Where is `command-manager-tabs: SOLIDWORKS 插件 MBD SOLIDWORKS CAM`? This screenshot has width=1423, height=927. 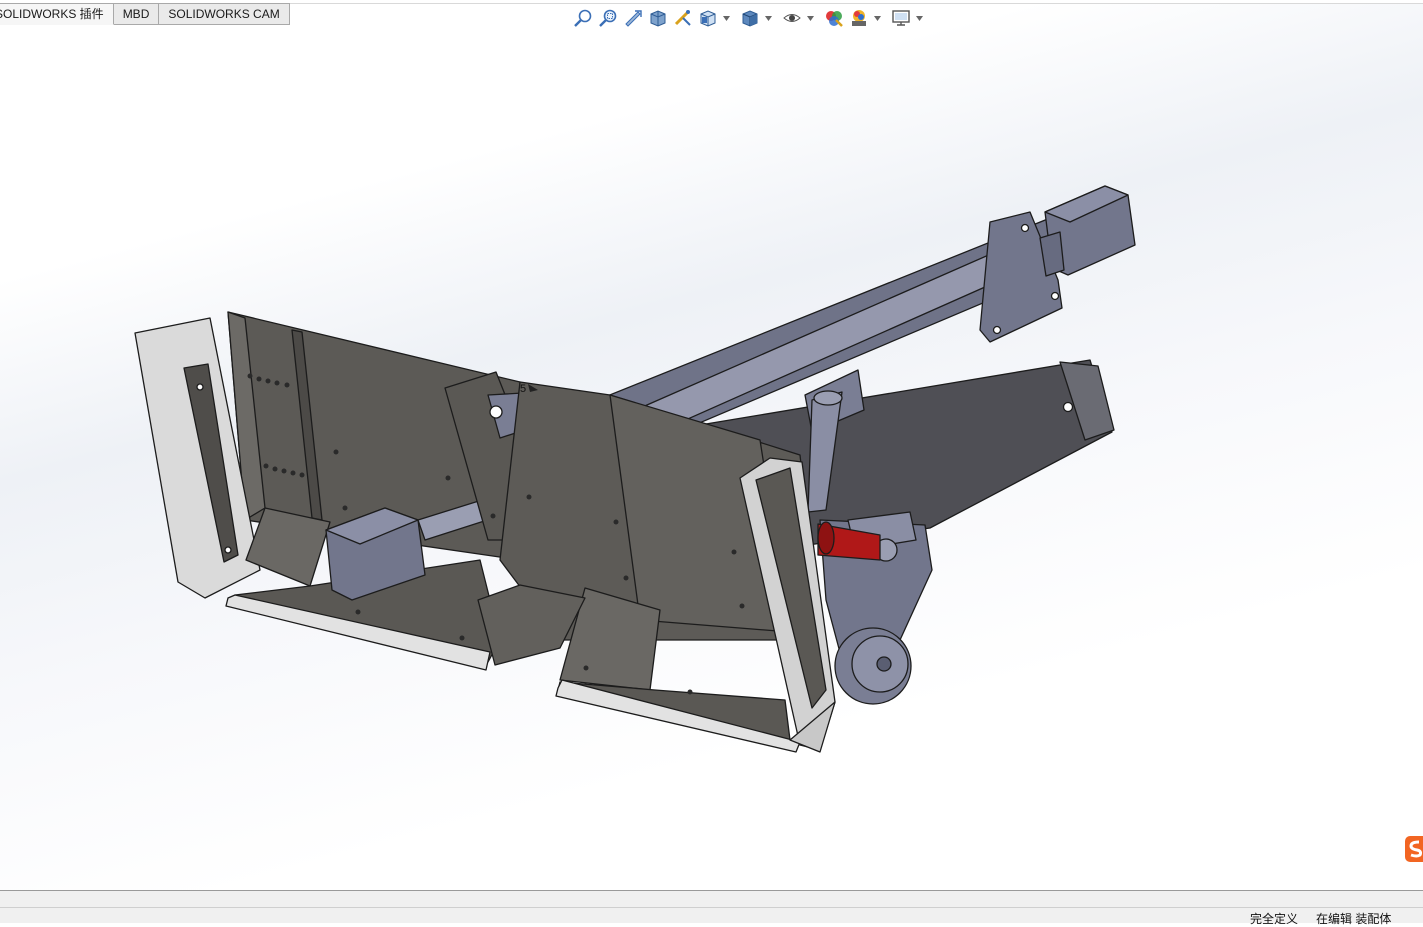 command-manager-tabs: SOLIDWORKS 插件 MBD SOLIDWORKS CAM is located at coordinates (145, 14).